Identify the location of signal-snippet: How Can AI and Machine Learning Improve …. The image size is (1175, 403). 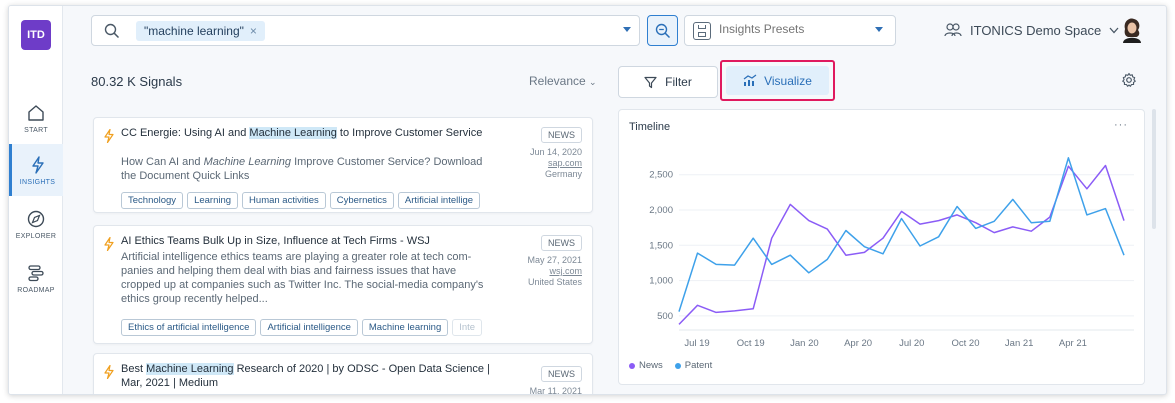
(306, 169).